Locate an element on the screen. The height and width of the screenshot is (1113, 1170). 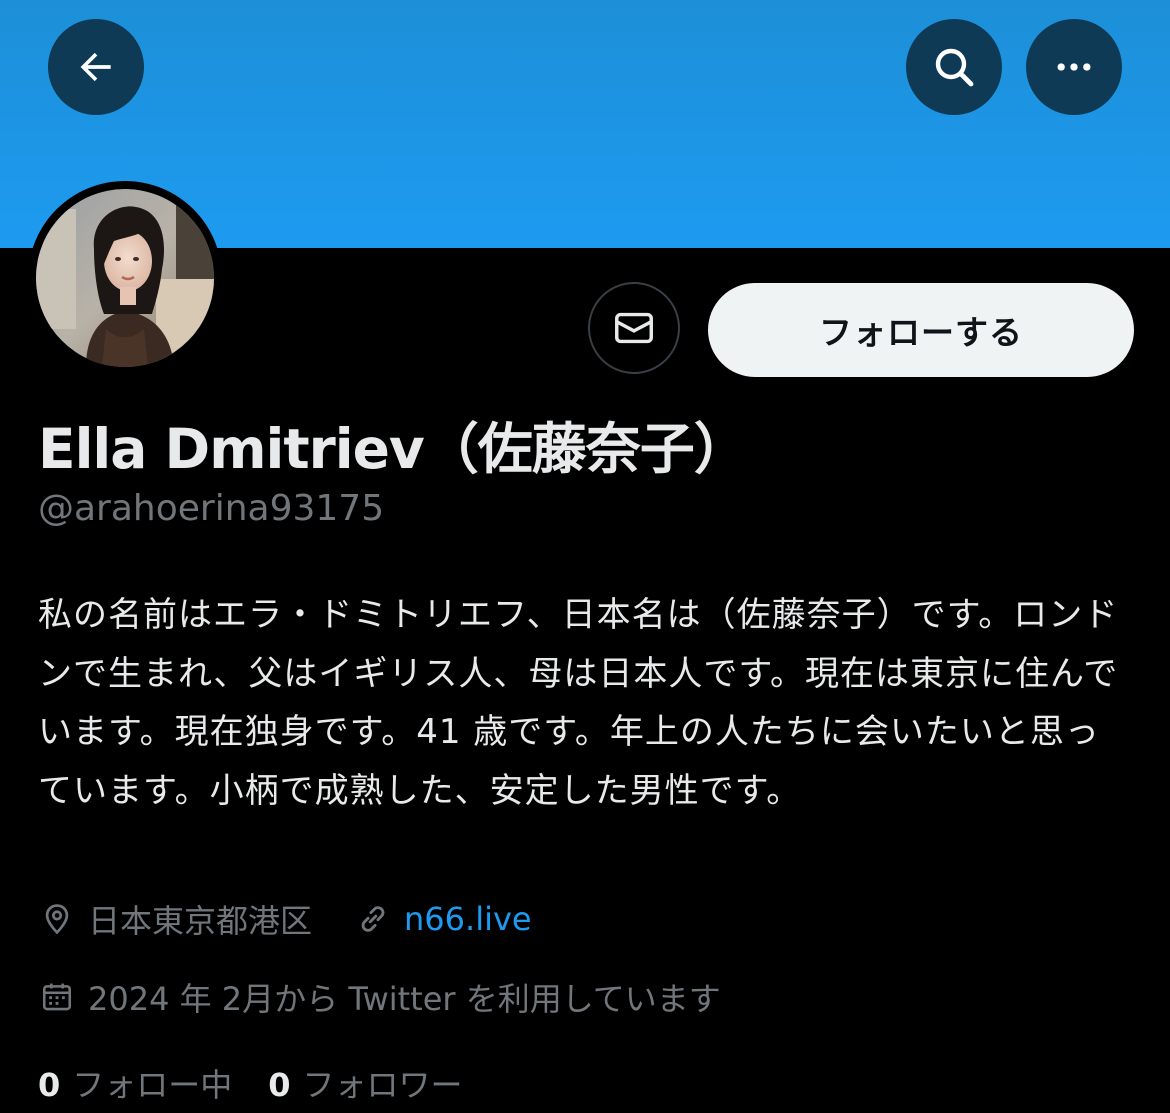
joined-text: 2024 年 2月から Twitter を利用しています is located at coordinates (404, 999).